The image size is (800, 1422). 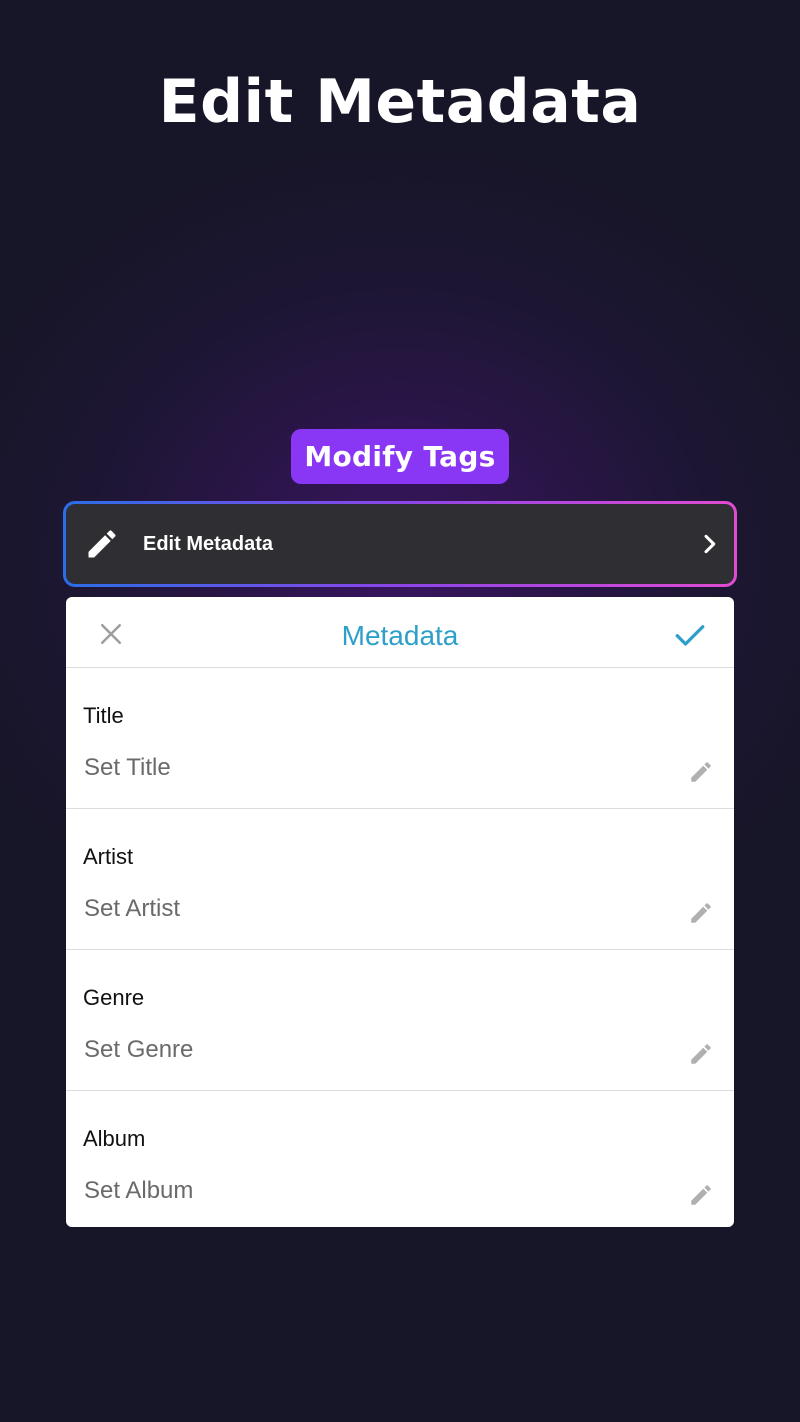 What do you see at coordinates (400, 456) in the screenshot?
I see `modify-tags-badge: Modify Tags` at bounding box center [400, 456].